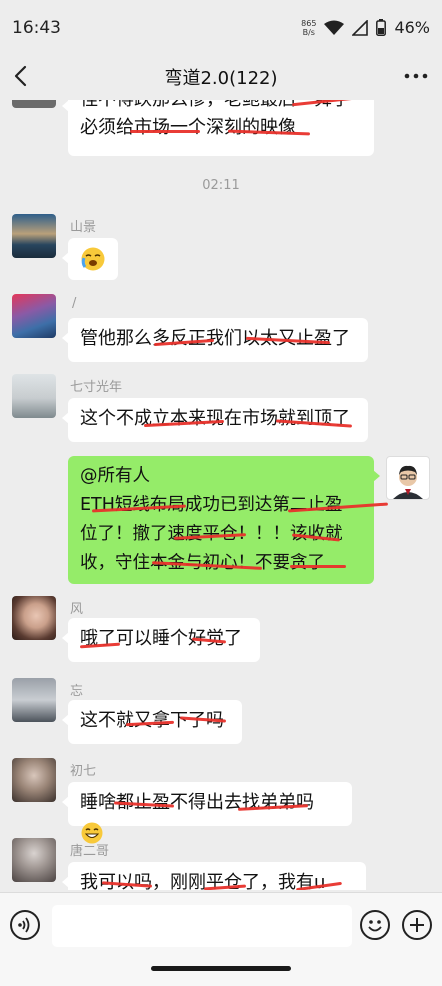  Describe the element at coordinates (83, 227) in the screenshot. I see `sender-name: 山景` at that location.